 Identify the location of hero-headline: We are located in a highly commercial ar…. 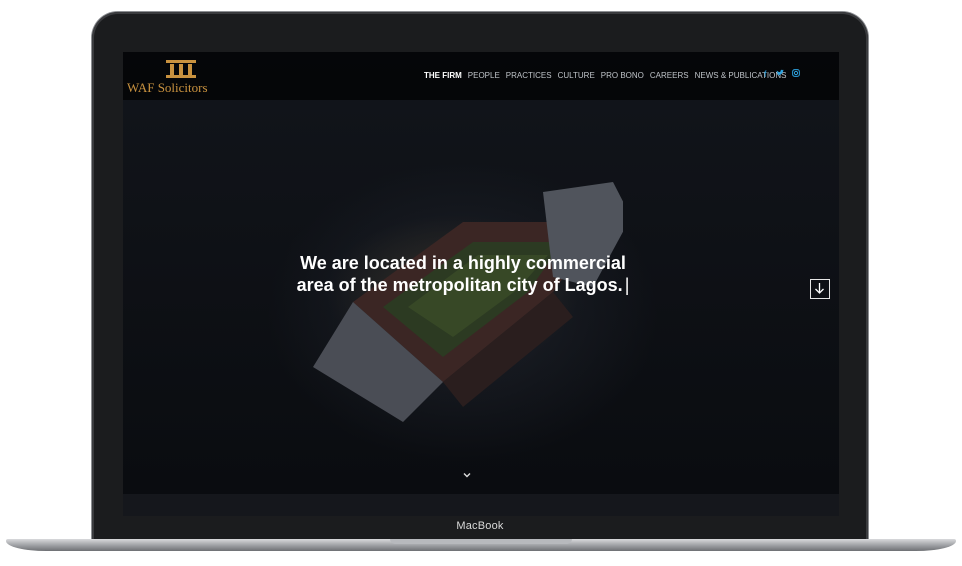
(463, 274).